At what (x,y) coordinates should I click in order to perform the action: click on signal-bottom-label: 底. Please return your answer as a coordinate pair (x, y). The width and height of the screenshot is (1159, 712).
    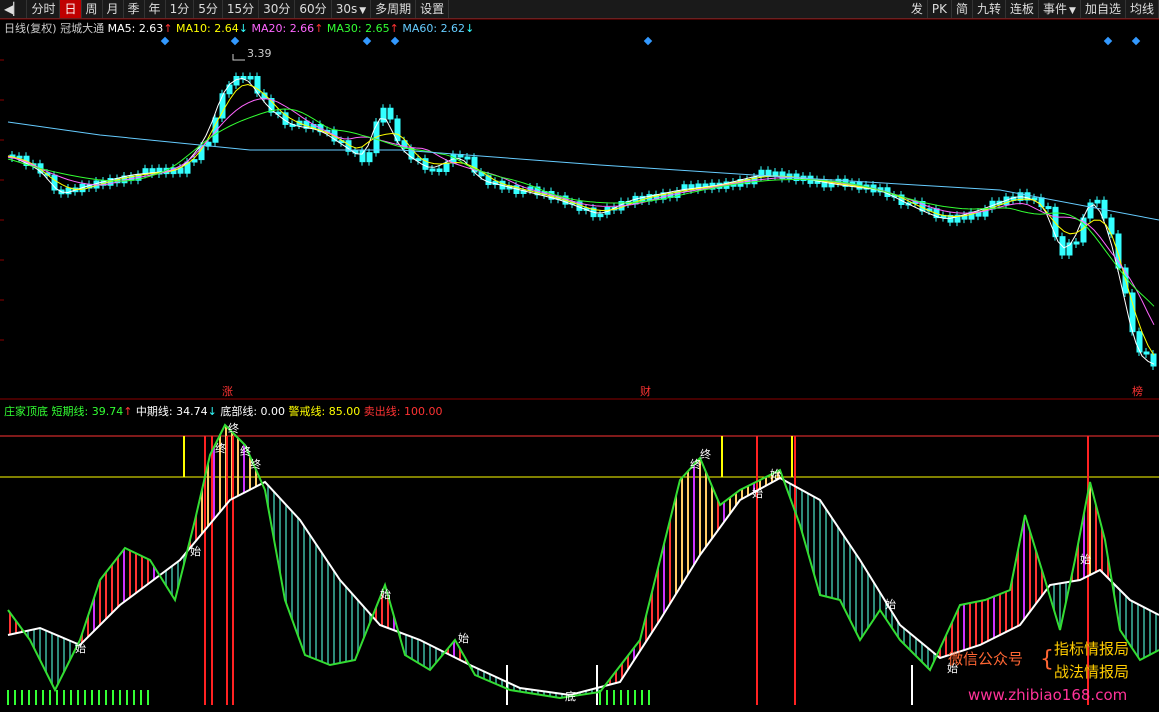
    Looking at the image, I should click on (570, 696).